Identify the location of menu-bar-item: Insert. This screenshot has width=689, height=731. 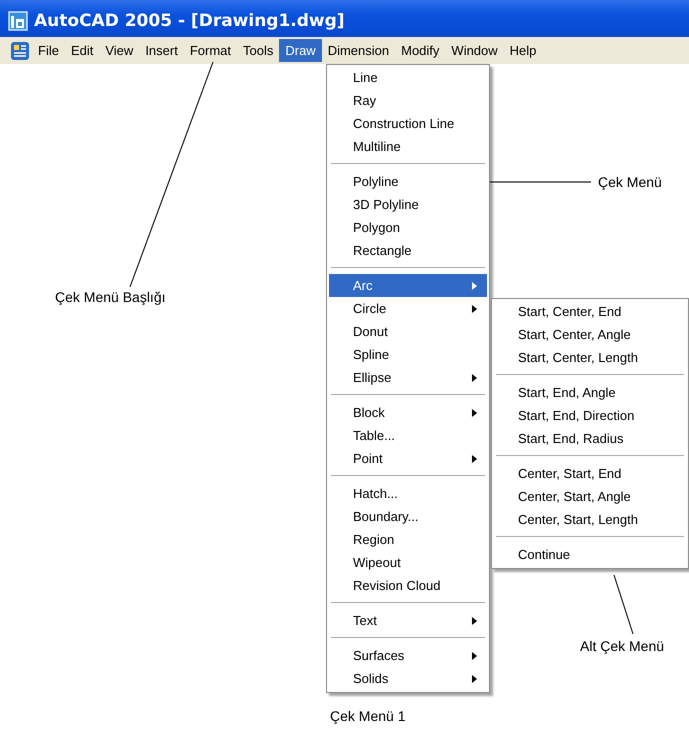
(161, 50).